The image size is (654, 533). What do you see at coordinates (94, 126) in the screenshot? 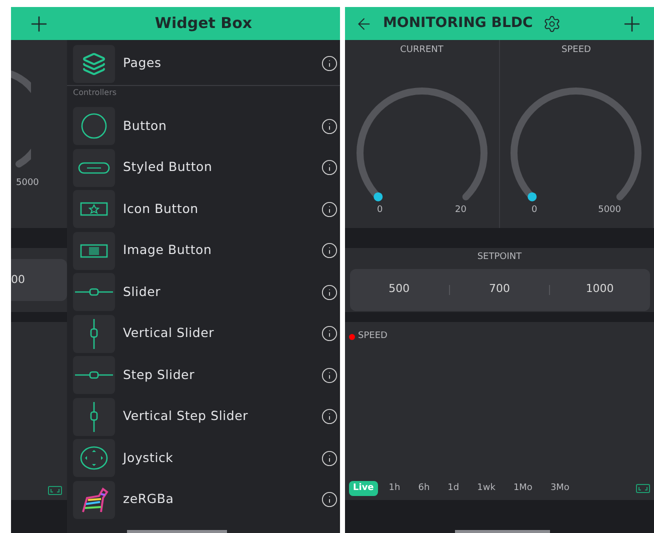
I see `circle-icon` at bounding box center [94, 126].